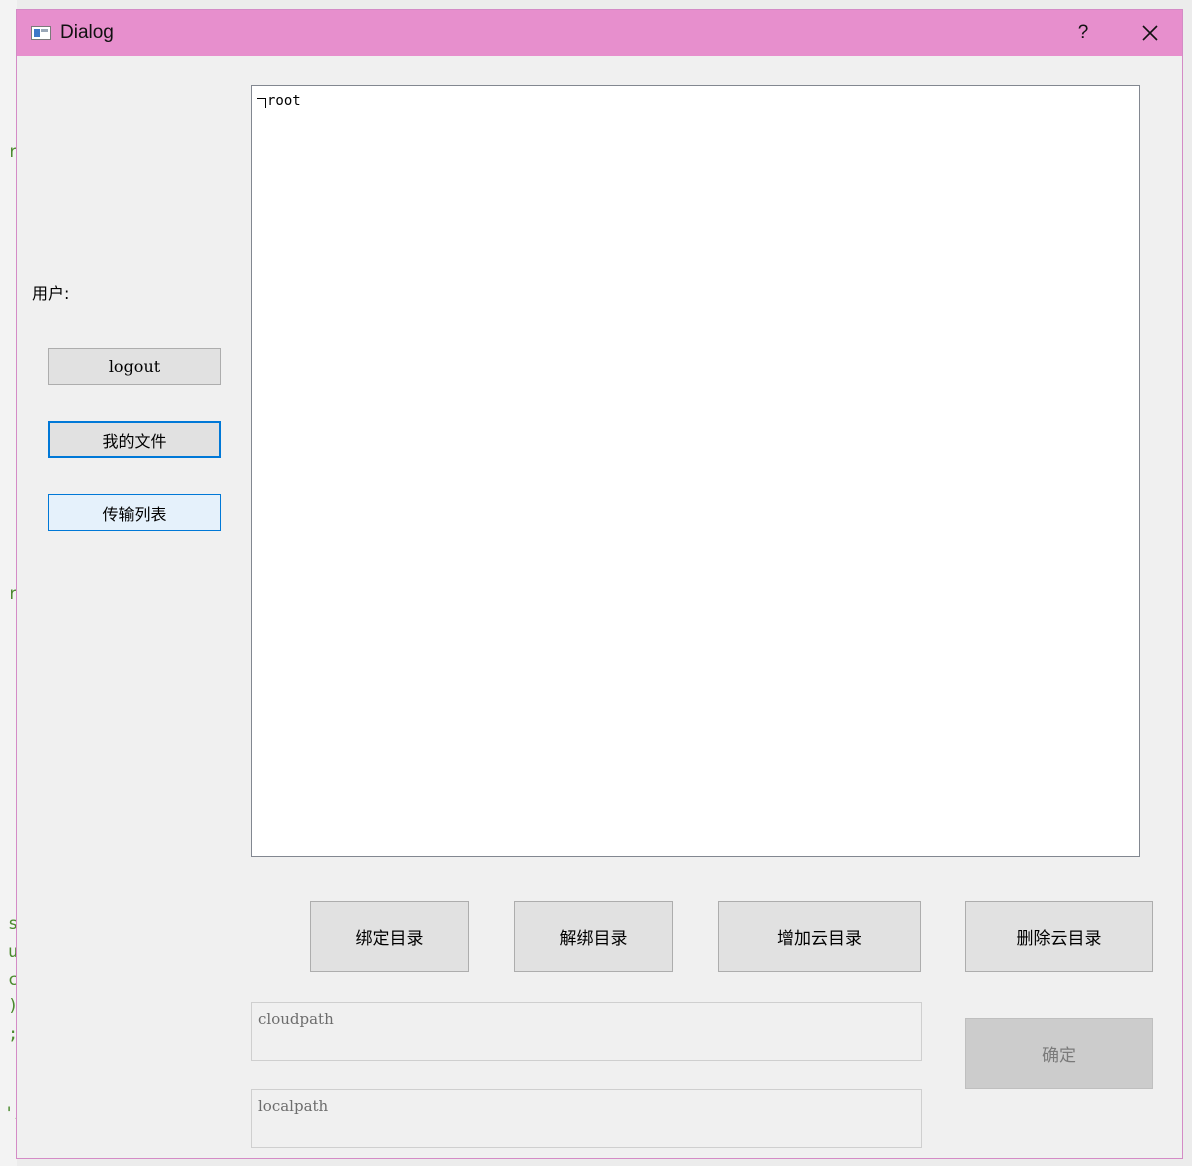 This screenshot has height=1166, width=1192. Describe the element at coordinates (134, 439) in the screenshot. I see `my-files-button: 我的文件` at that location.